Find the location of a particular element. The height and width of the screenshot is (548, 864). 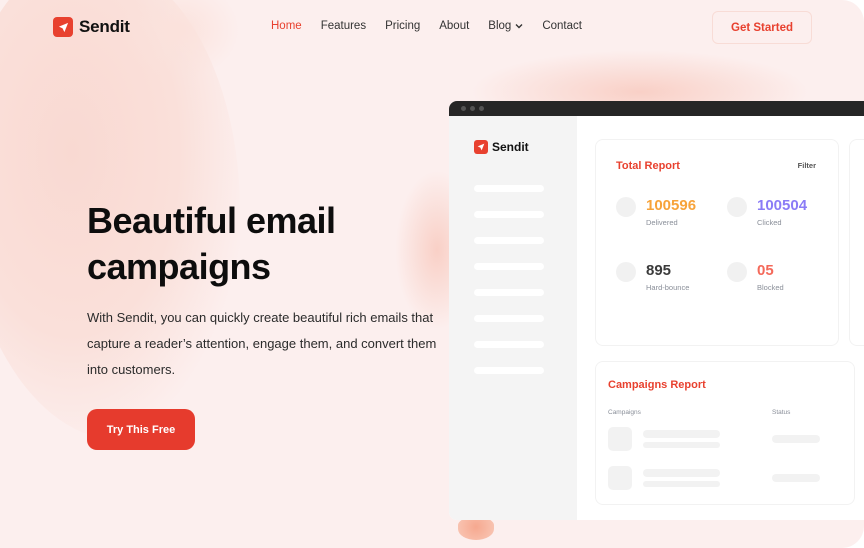

nav-pricing: Pricing is located at coordinates (402, 26).